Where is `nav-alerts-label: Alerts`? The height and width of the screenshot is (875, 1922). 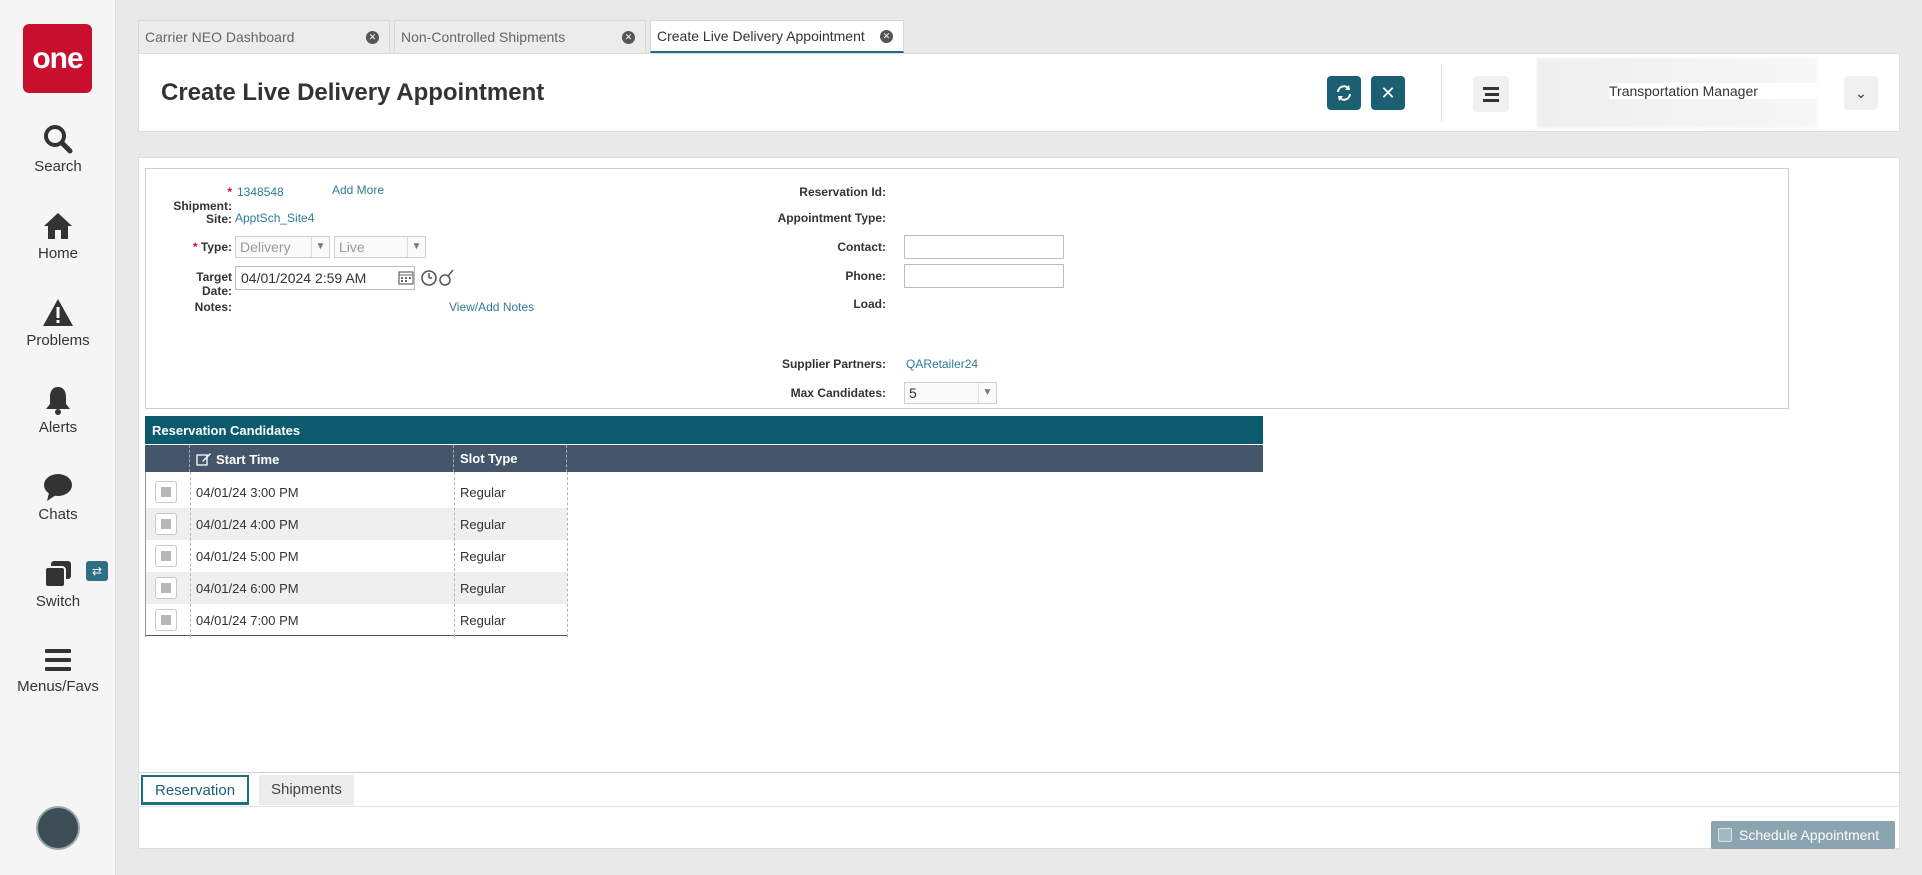
nav-alerts-label: Alerts is located at coordinates (58, 427).